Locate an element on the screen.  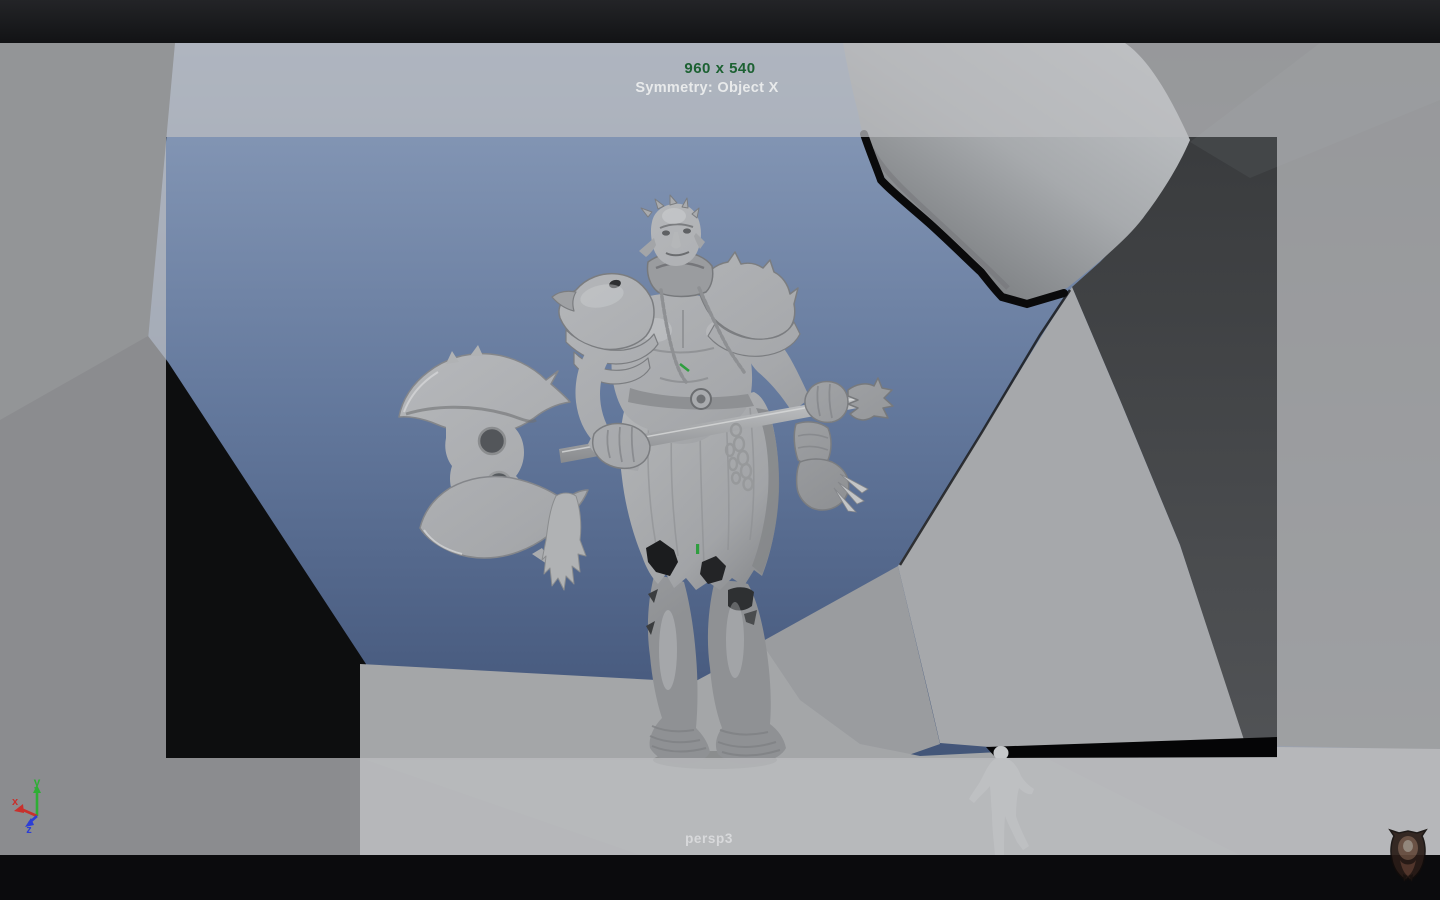
letterbox-bottom is located at coordinates (720, 877).